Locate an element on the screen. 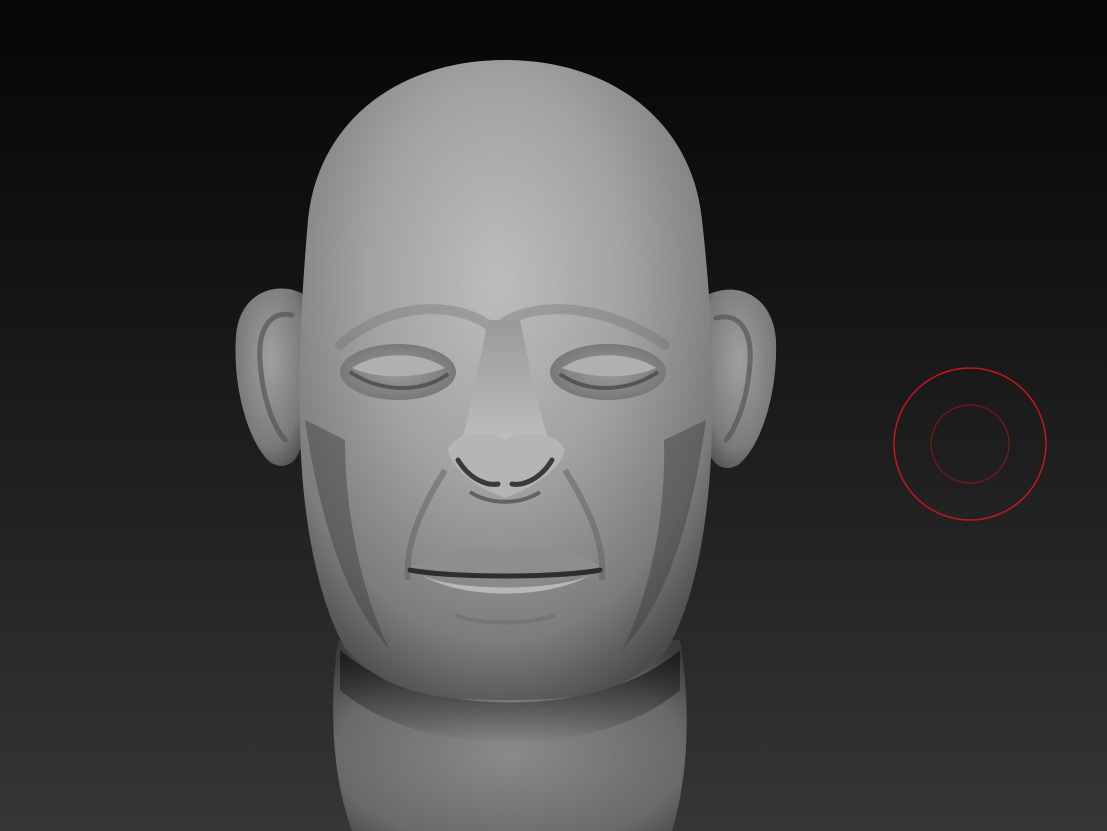 Image resolution: width=1107 pixels, height=831 pixels. left-ear is located at coordinates (270, 377).